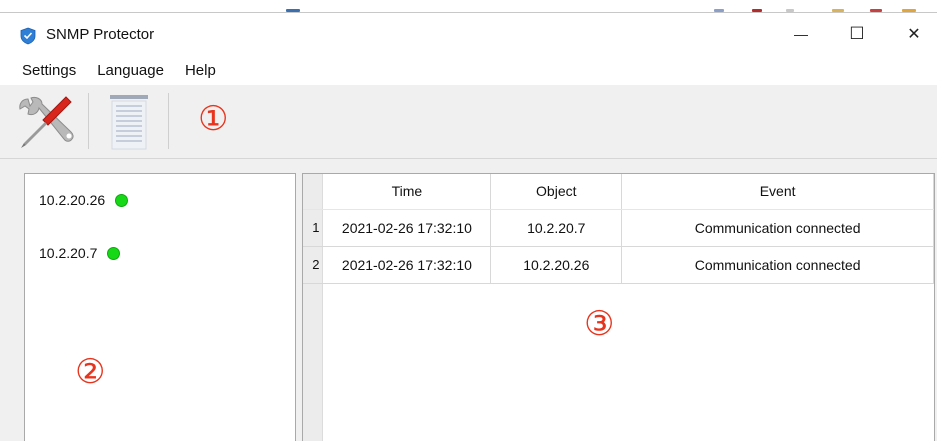 The image size is (937, 441). I want to click on settings-tool-button, so click(46, 122).